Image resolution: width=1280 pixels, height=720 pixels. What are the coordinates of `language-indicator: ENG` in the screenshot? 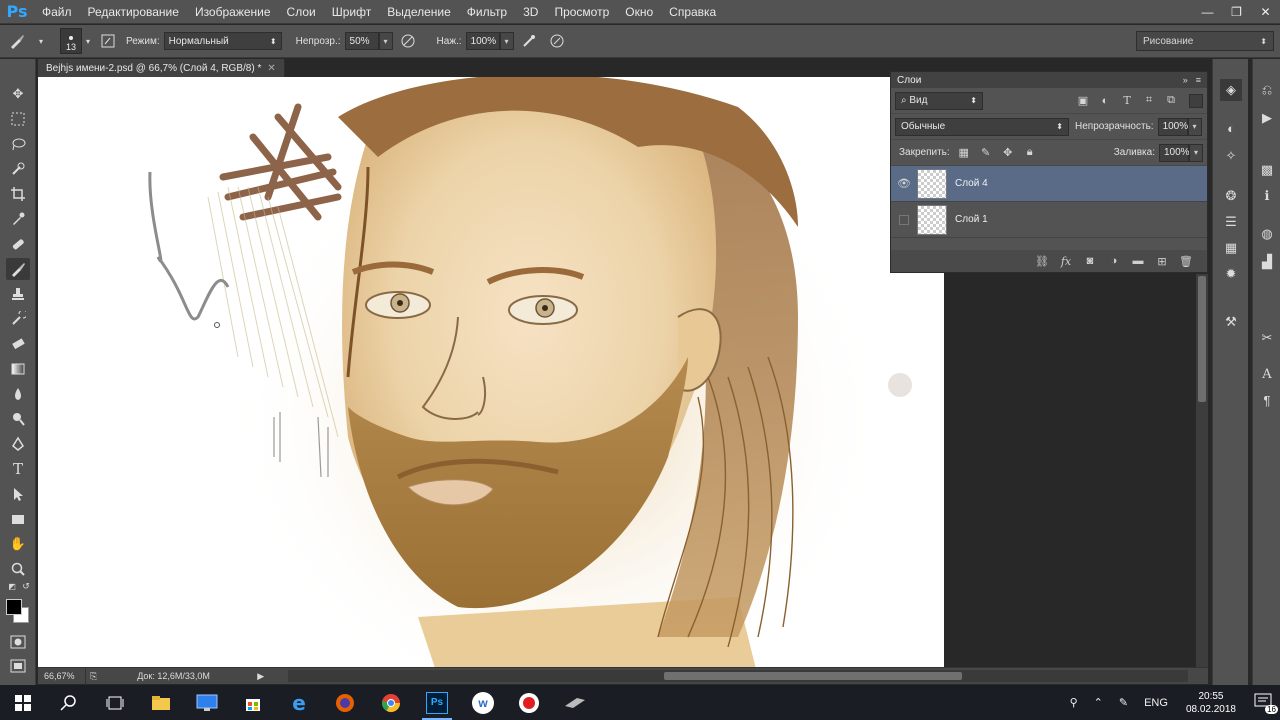 It's located at (1156, 703).